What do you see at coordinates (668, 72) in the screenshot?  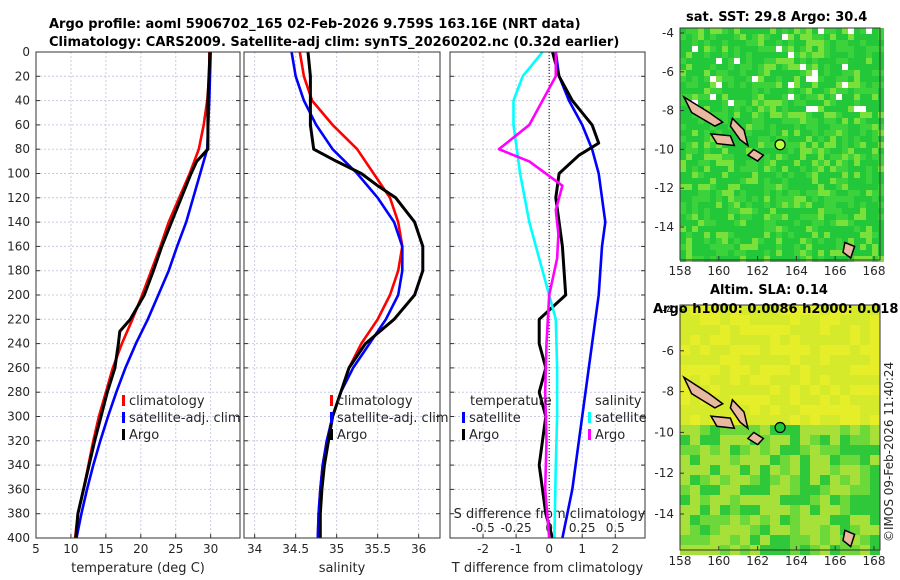 I see `lat-tick-label: -6` at bounding box center [668, 72].